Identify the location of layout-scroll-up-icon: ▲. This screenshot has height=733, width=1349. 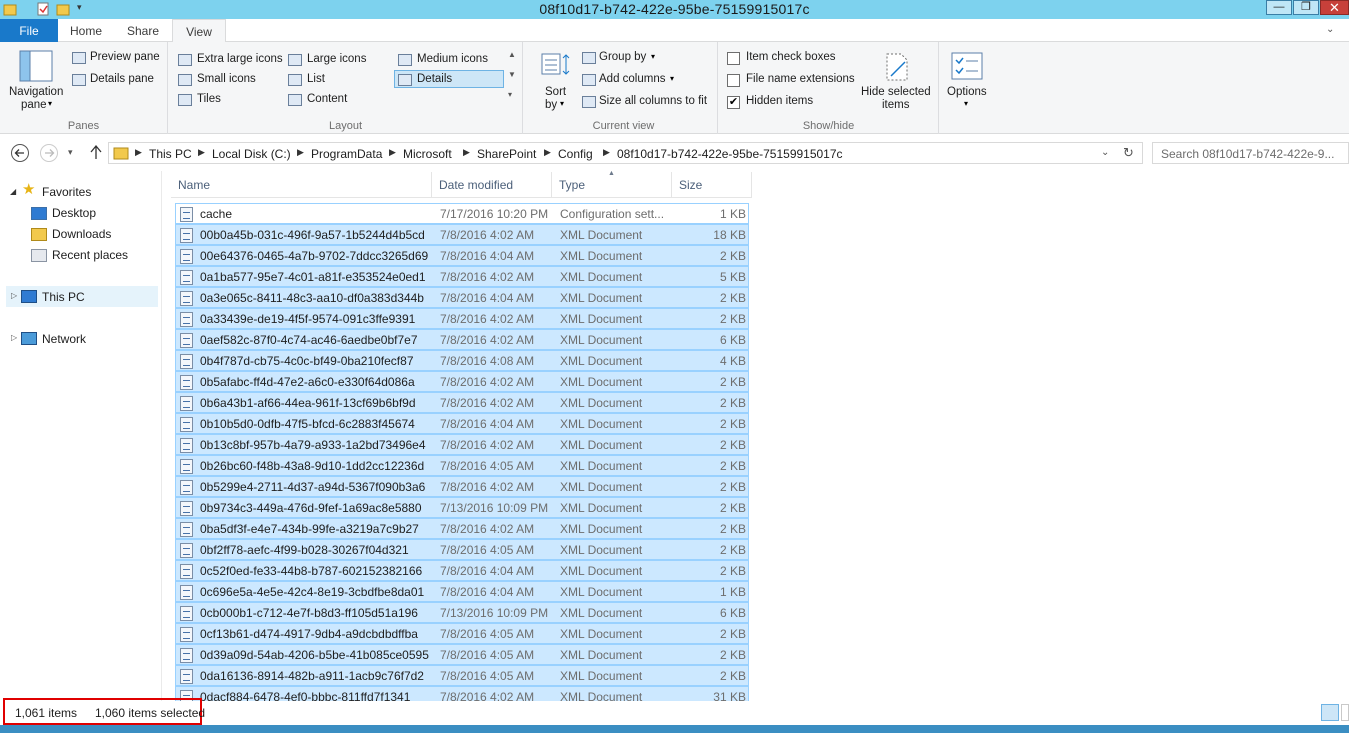
(512, 54).